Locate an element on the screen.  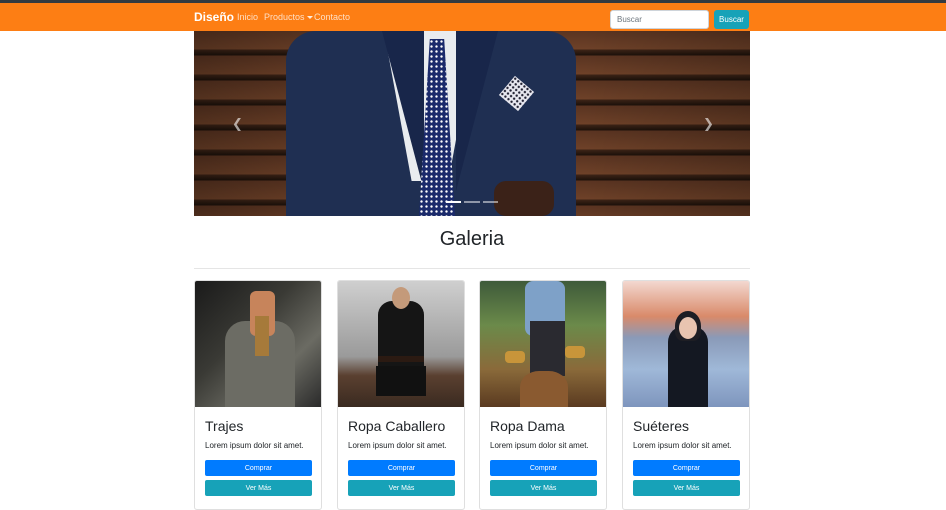
search-button: Buscar is located at coordinates (731, 19).